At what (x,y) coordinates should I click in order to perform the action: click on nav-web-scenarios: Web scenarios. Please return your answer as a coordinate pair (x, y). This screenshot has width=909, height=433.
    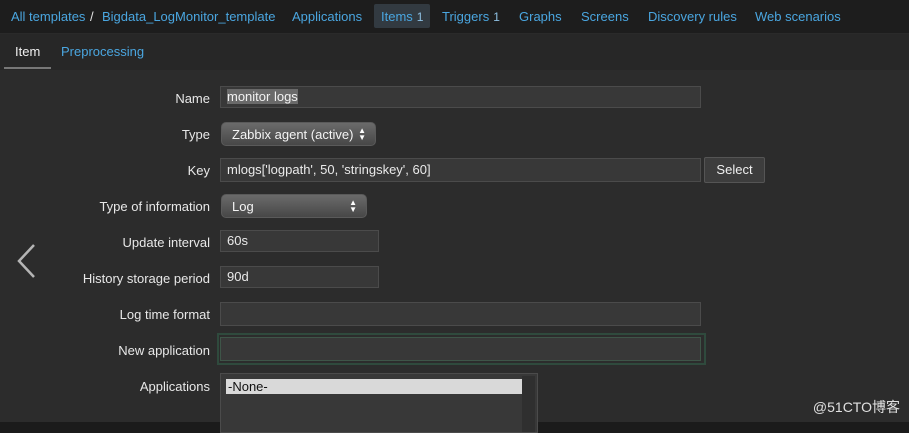
    Looking at the image, I should click on (798, 16).